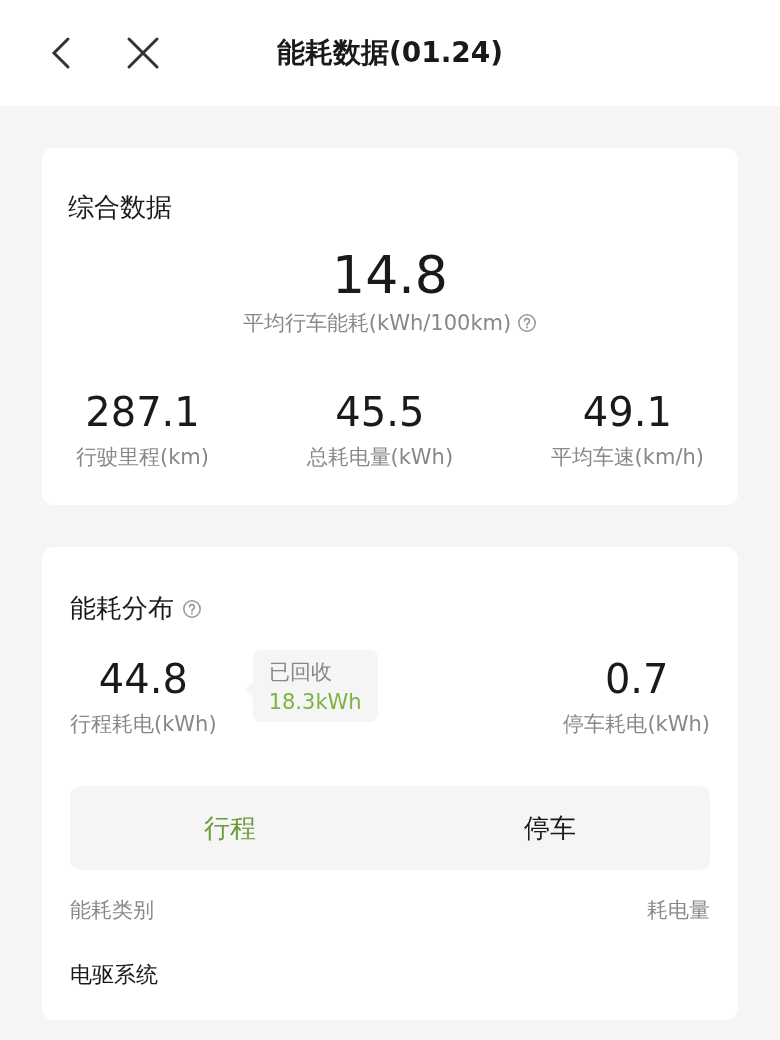 The height and width of the screenshot is (1040, 780). Describe the element at coordinates (380, 412) in the screenshot. I see `stat-value: 45.5` at that location.